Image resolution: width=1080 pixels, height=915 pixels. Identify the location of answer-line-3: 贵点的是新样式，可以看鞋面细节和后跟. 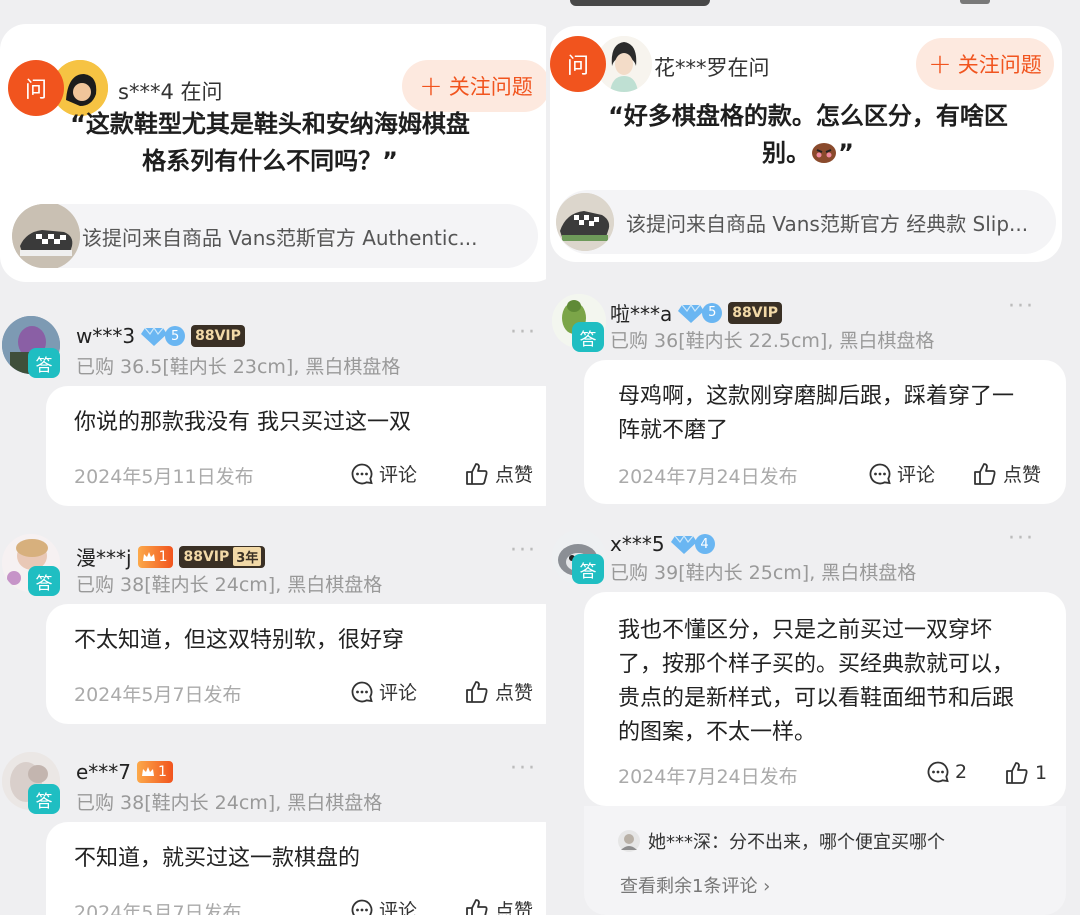
(816, 698).